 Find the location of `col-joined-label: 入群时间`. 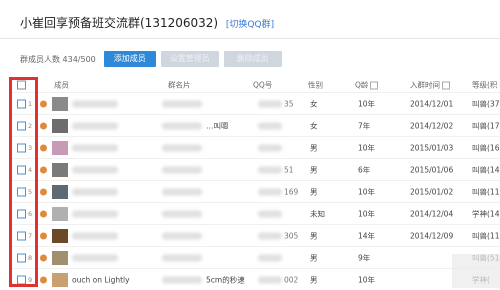

col-joined-label: 入群时间 is located at coordinates (425, 85).